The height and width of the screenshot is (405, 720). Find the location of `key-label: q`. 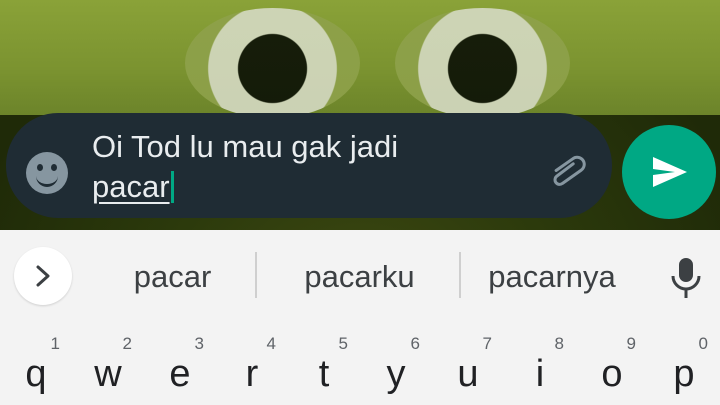

key-label: q is located at coordinates (36, 374).